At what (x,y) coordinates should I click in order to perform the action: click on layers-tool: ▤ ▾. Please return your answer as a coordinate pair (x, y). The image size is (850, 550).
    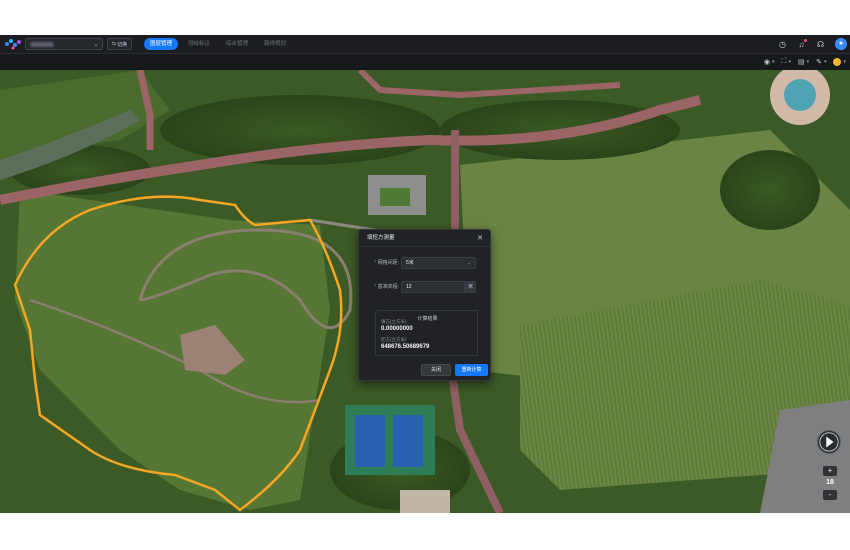
    Looking at the image, I should click on (803, 62).